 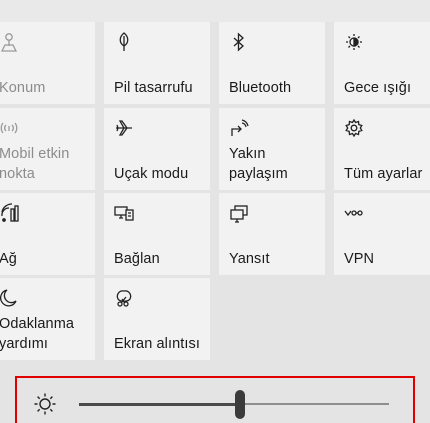 What do you see at coordinates (316, 404) in the screenshot?
I see `brightness-track-remaining` at bounding box center [316, 404].